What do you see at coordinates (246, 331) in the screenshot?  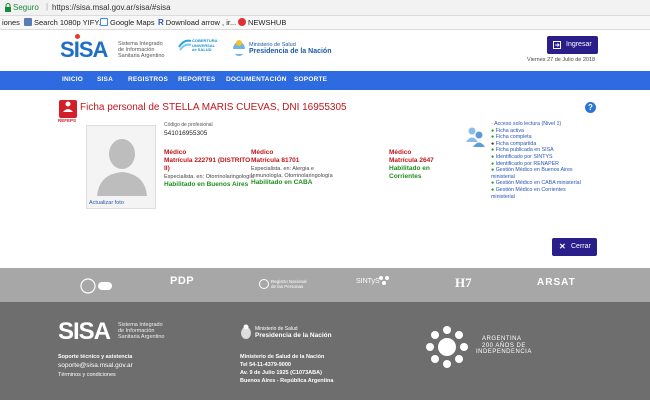 I see `footer-coat-of-arms-icon` at bounding box center [246, 331].